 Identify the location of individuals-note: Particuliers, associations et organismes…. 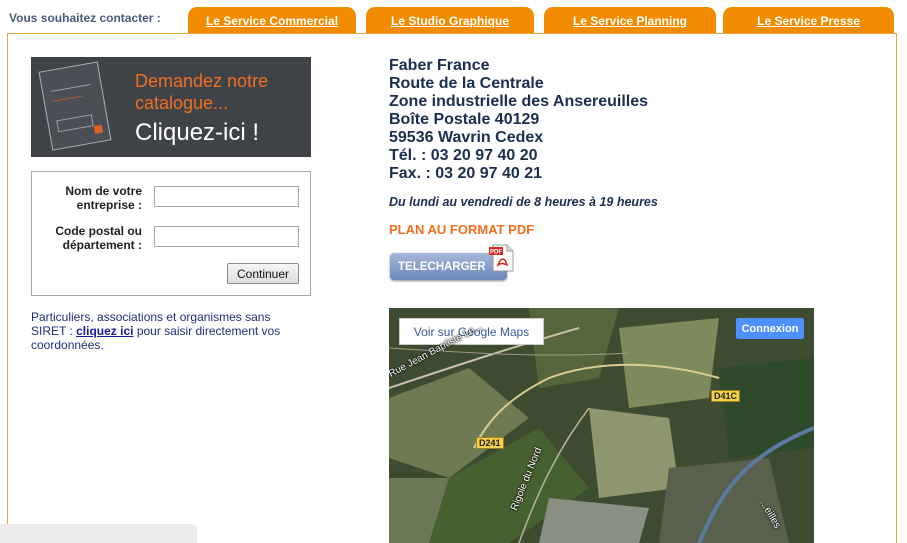
(161, 331).